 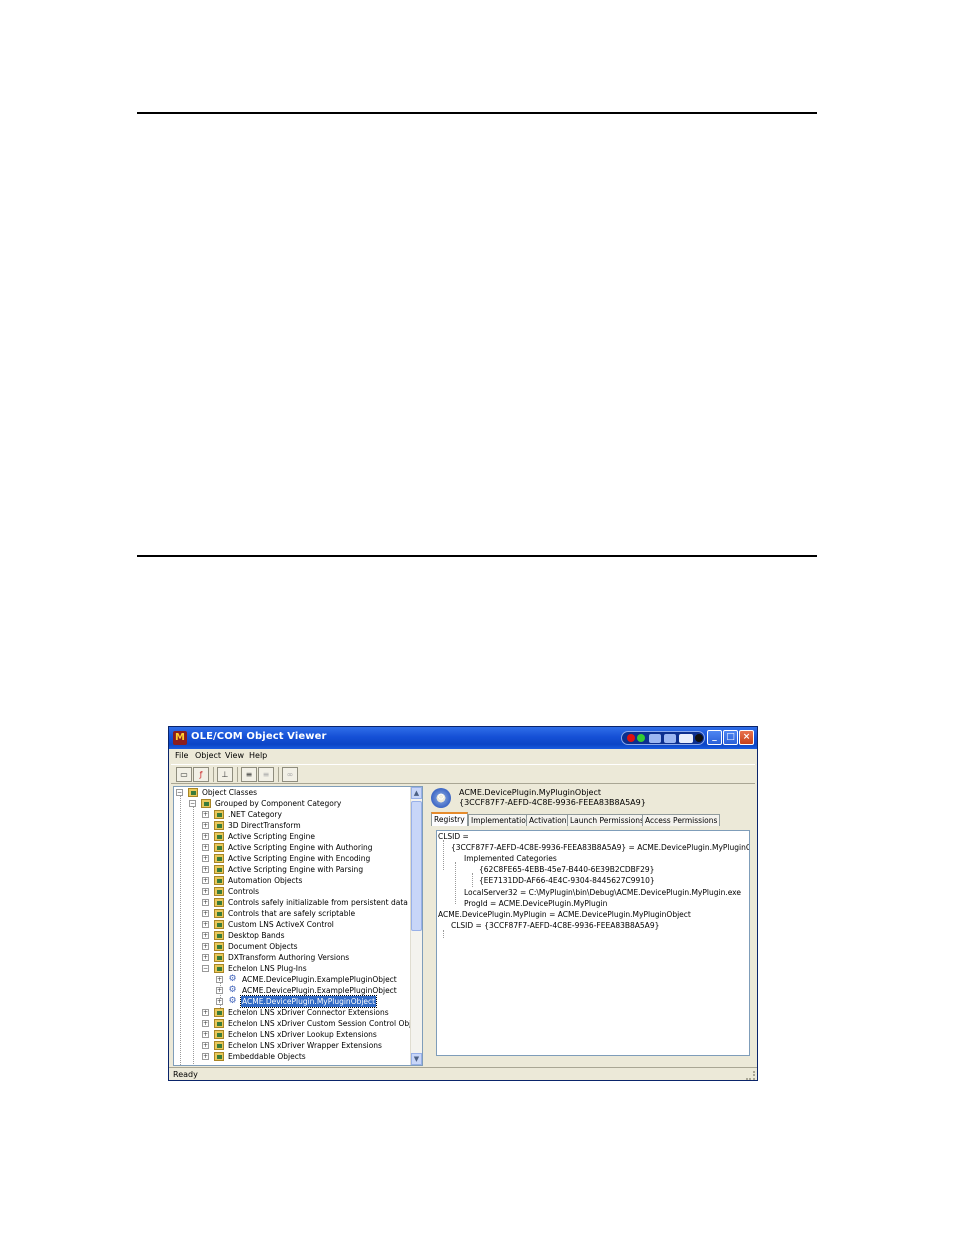 I want to click on resize-grip-icon, so click(x=750, y=1075).